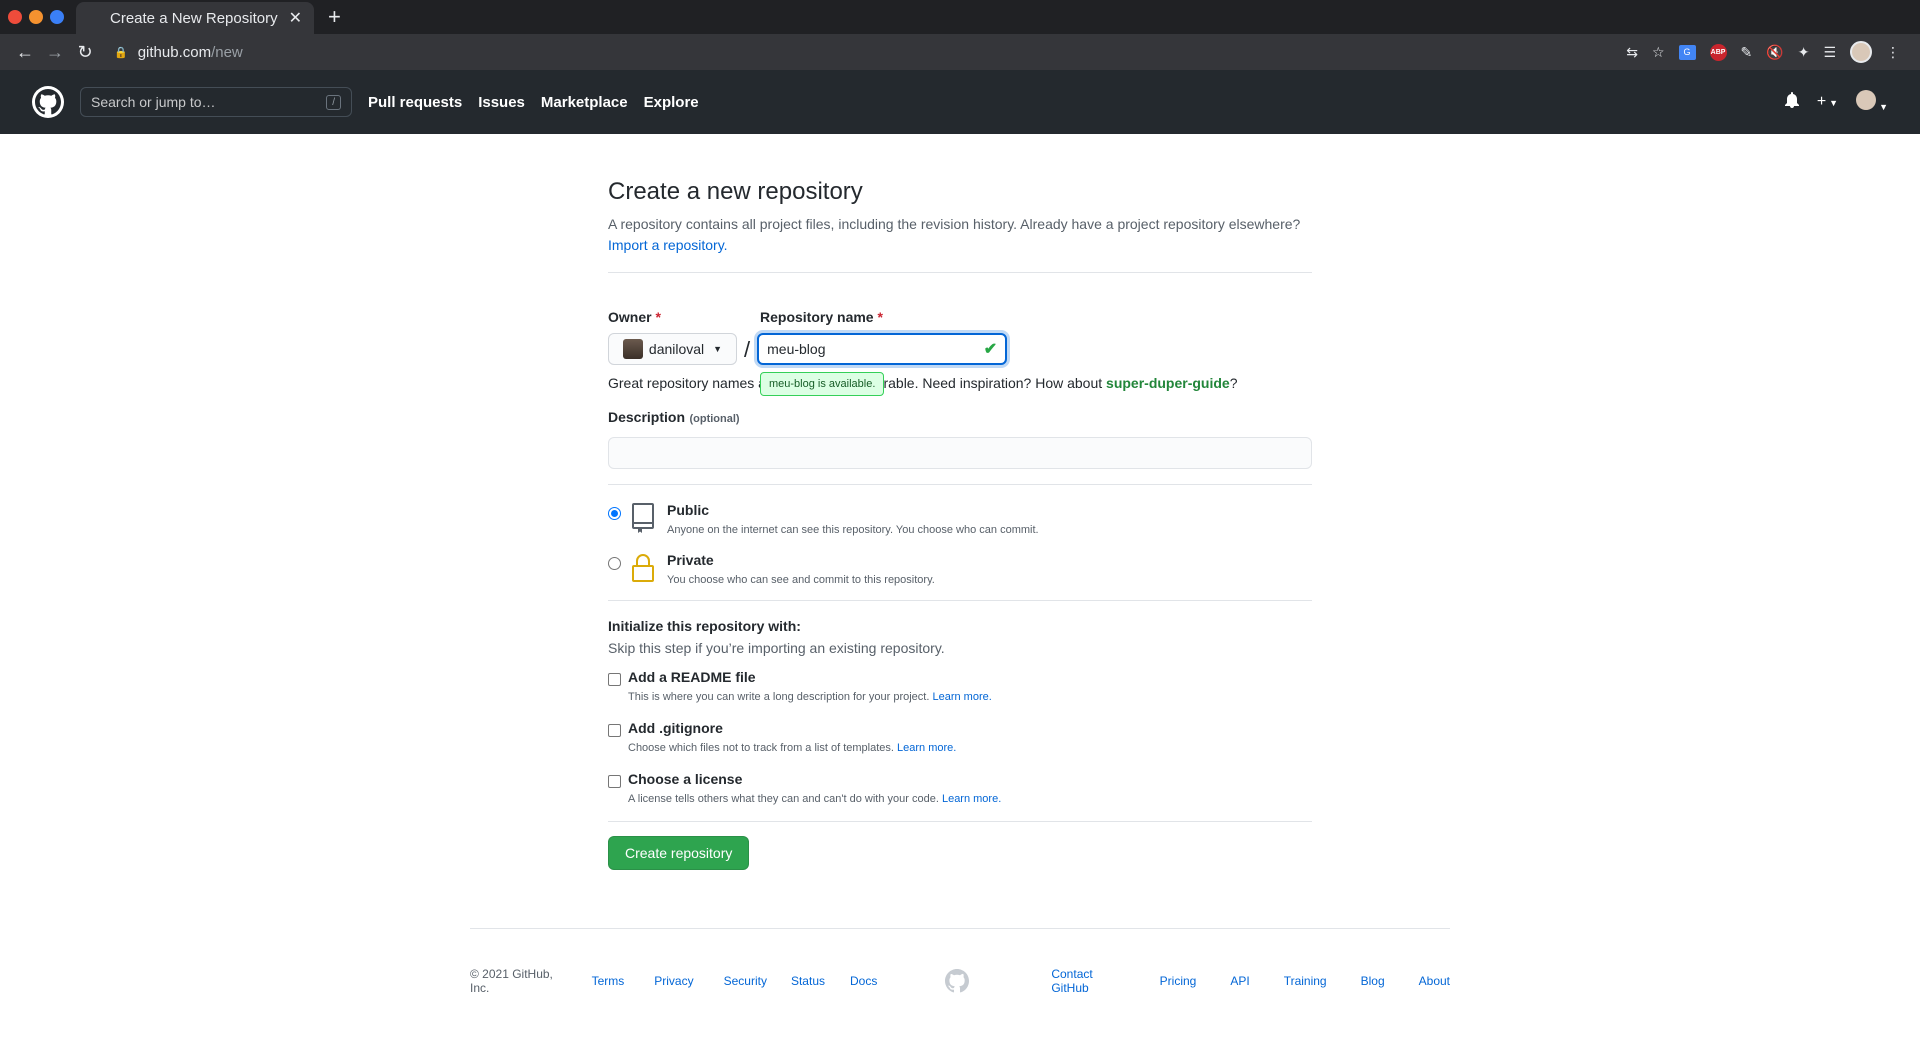 This screenshot has width=1920, height=1053. I want to click on window-controls, so click(36, 17).